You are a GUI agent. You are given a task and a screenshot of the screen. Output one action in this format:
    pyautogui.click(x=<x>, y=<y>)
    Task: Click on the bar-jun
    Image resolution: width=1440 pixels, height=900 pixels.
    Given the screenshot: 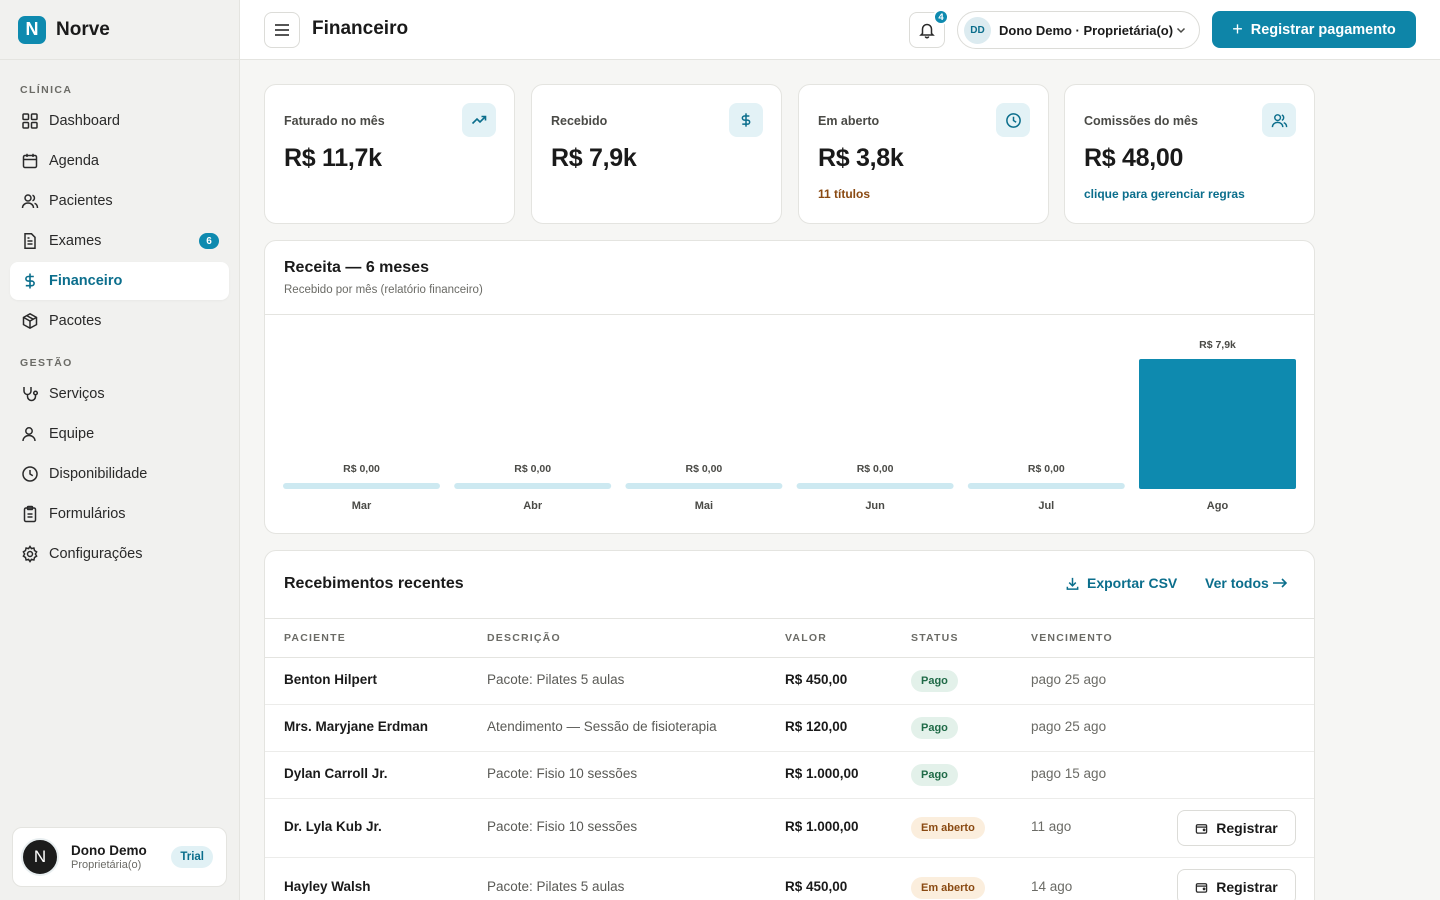 What is the action you would take?
    pyautogui.click(x=875, y=486)
    